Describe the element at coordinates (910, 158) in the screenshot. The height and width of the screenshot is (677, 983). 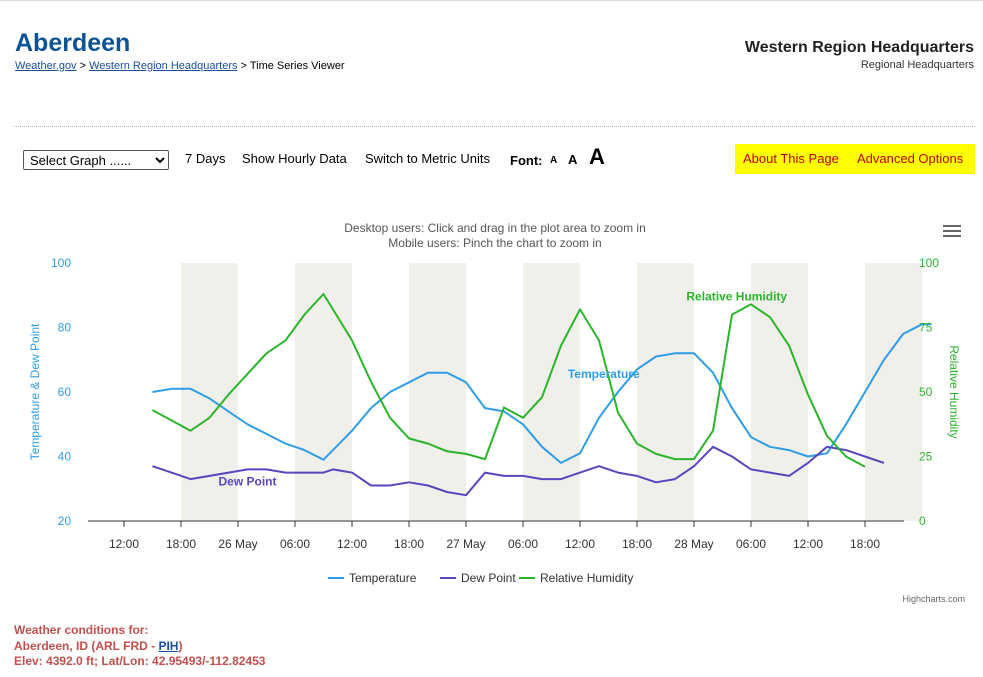
I see `advanced-options-link: Advanced Options` at that location.